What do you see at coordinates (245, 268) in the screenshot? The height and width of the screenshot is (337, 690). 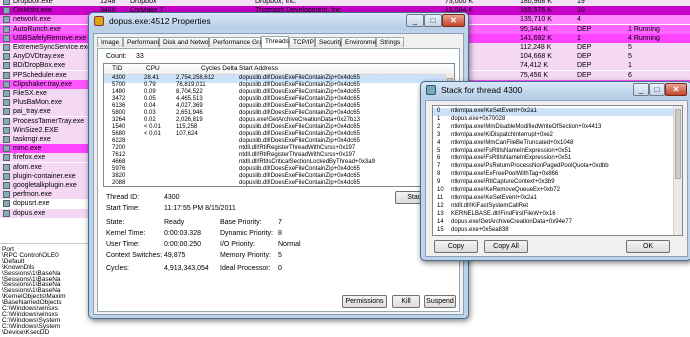 I see `ideal-processor-label: Ideal Processor:` at bounding box center [245, 268].